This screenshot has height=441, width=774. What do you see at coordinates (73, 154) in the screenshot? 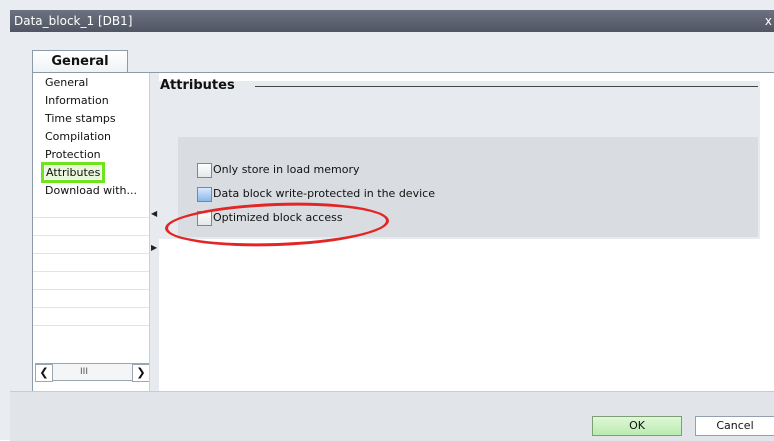
I see `sidebar-item-protection: Protection` at bounding box center [73, 154].